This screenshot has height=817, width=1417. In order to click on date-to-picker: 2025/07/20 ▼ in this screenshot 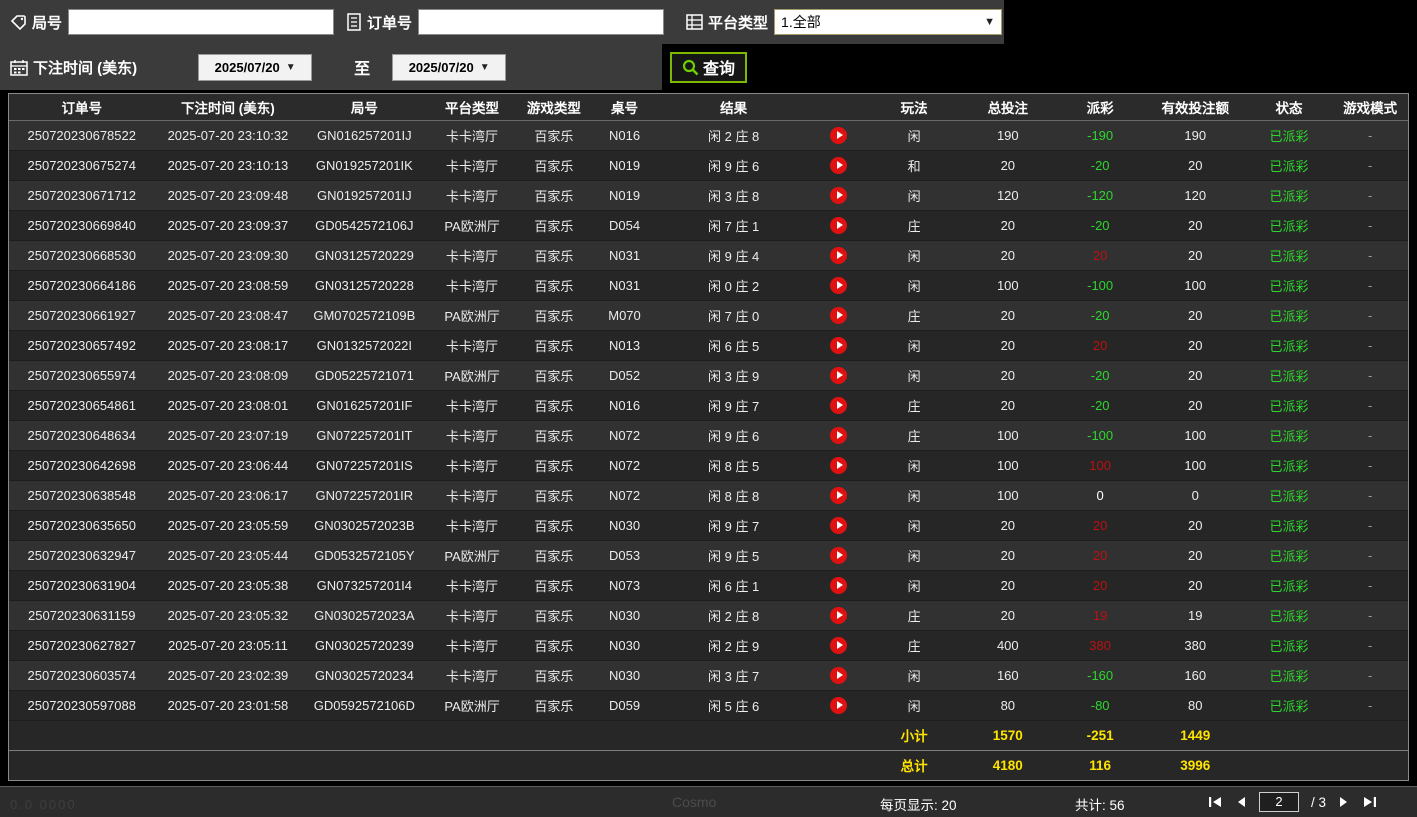, I will do `click(449, 67)`.